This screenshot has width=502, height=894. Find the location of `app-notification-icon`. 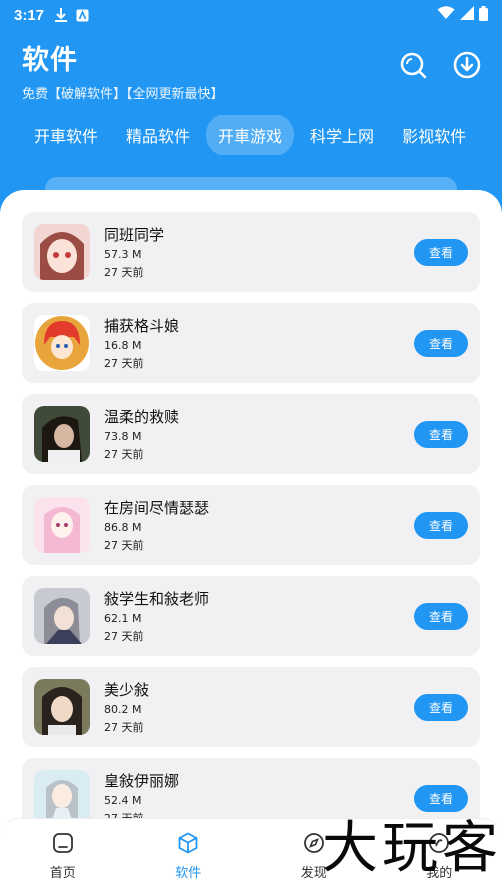

app-notification-icon is located at coordinates (82, 15).